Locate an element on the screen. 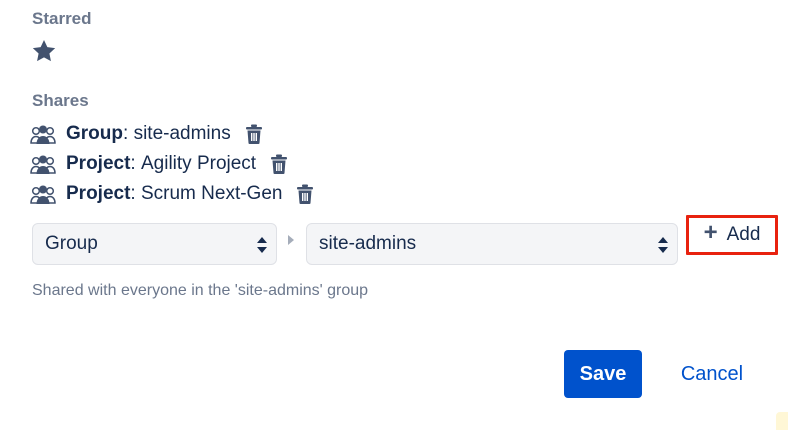  share-name: Scrum Next-Gen is located at coordinates (211, 193).